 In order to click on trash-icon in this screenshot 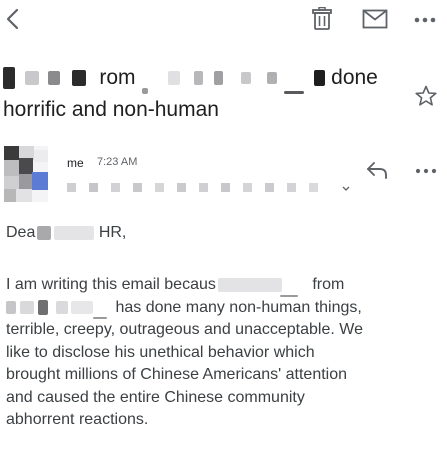, I will do `click(322, 19)`.